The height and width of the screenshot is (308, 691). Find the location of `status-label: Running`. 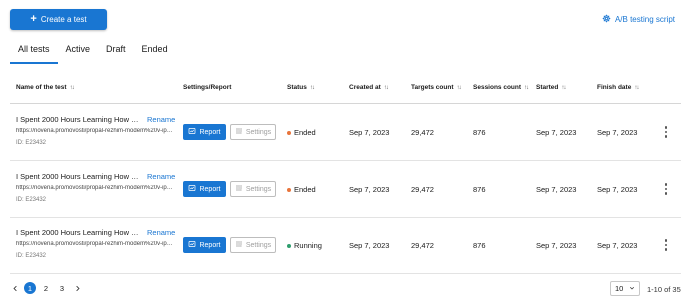

status-label: Running is located at coordinates (308, 245).